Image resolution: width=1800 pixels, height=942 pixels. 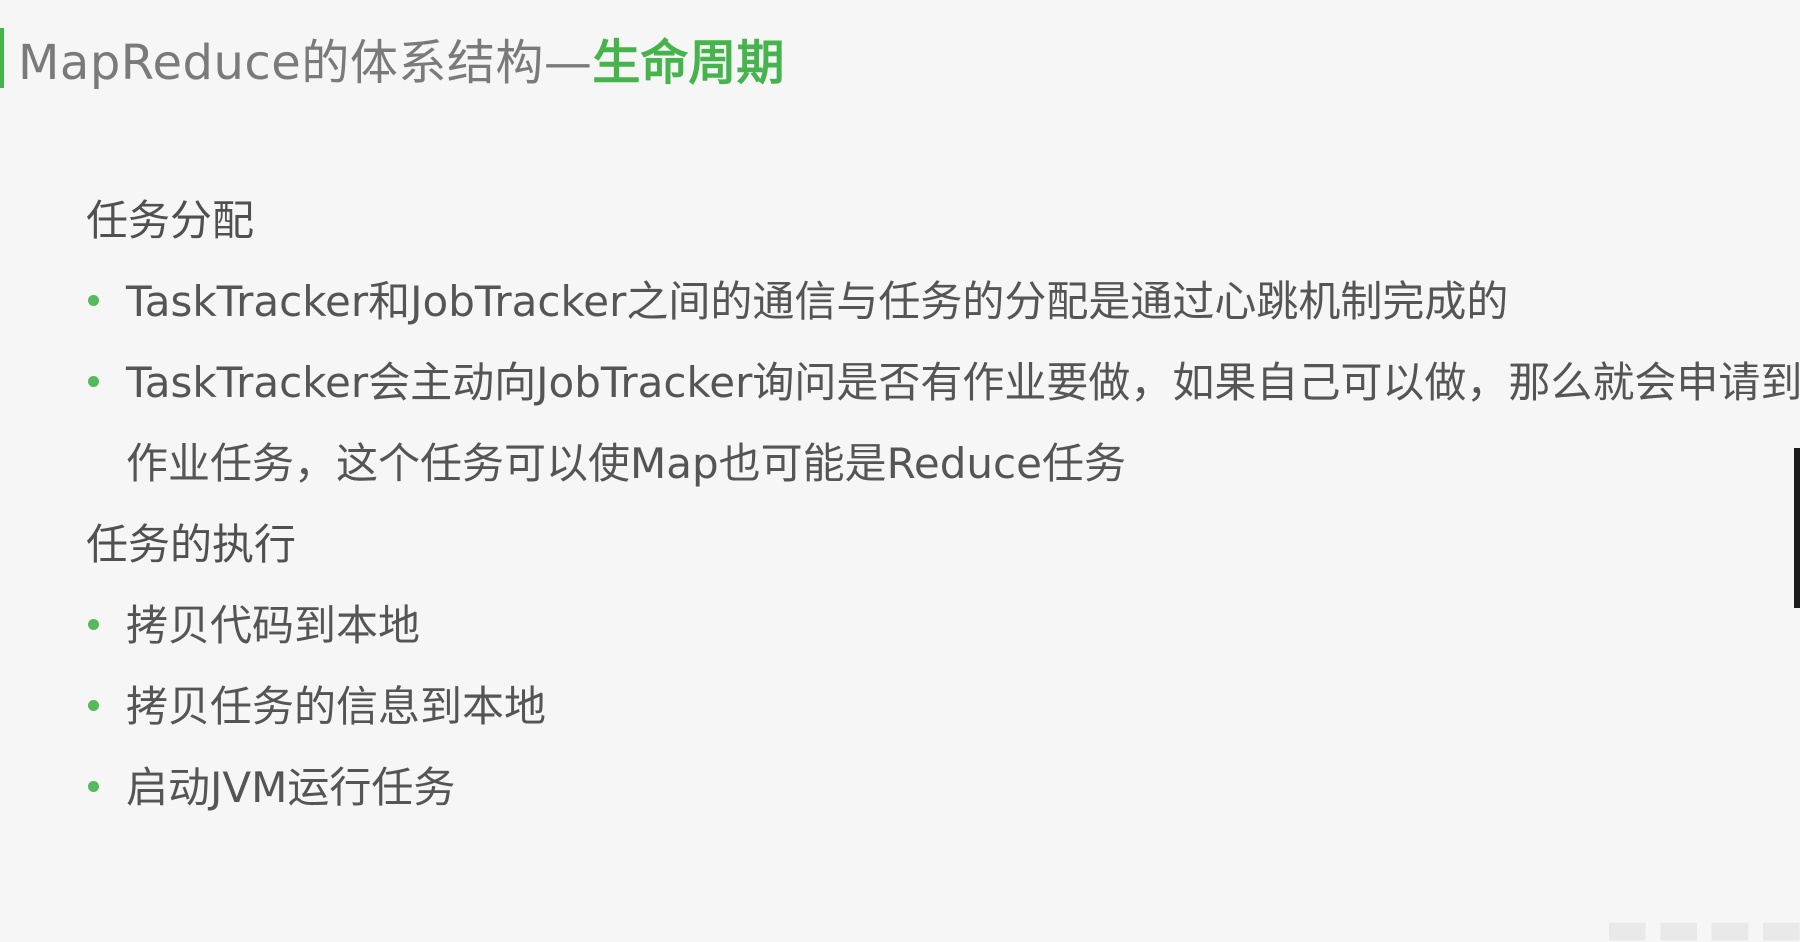 I want to click on list-item: 拷贝代码到本地, so click(x=943, y=625).